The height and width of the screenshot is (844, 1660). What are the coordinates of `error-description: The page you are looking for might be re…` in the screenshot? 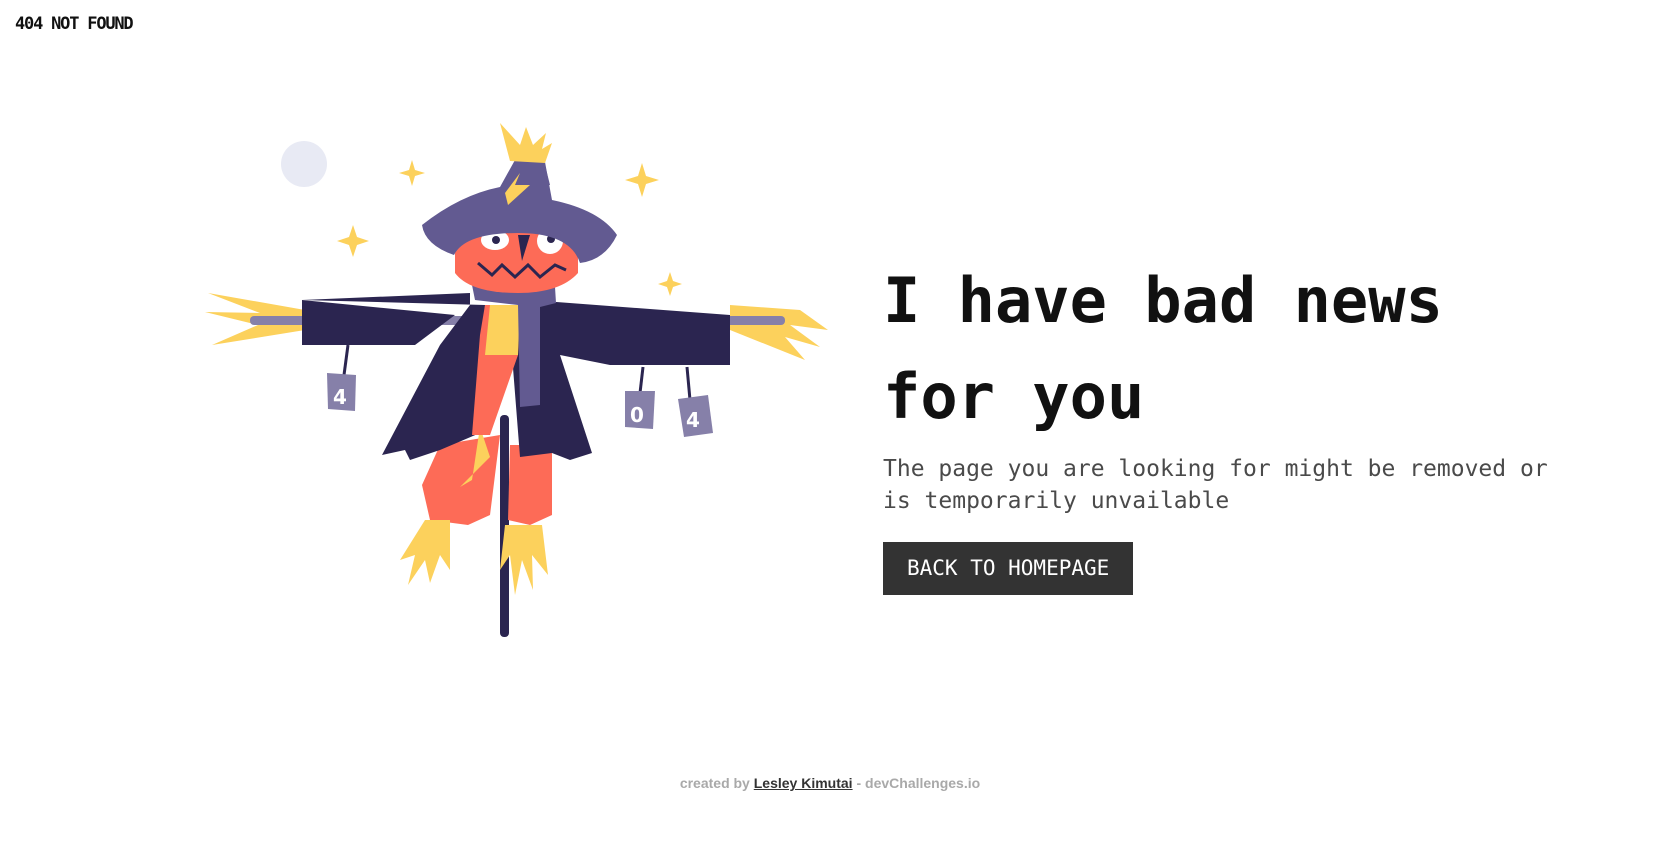 It's located at (1215, 485).